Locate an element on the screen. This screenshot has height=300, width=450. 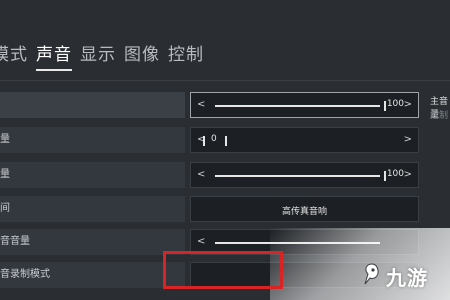
setting-label is located at coordinates (92, 105).